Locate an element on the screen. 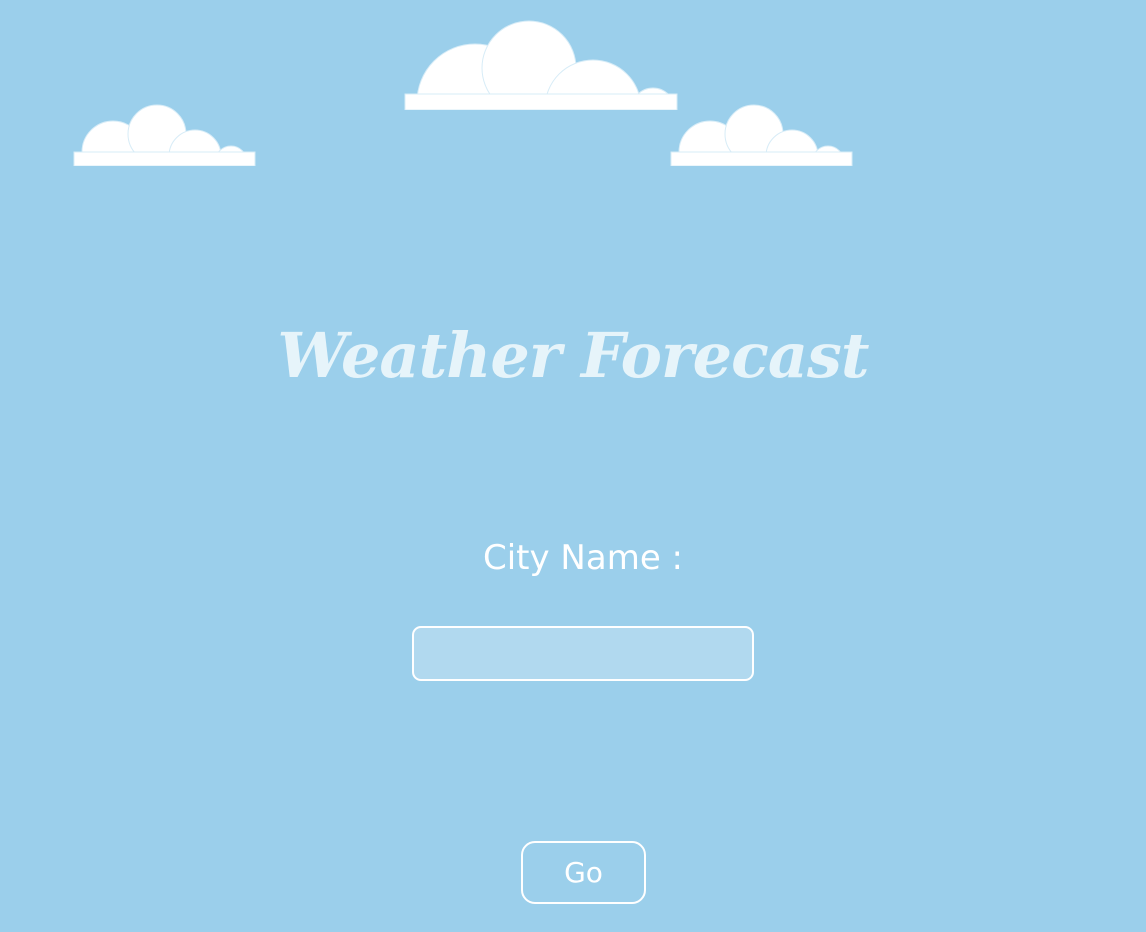 The image size is (1146, 932). page-title: Weather Forecast is located at coordinates (573, 355).